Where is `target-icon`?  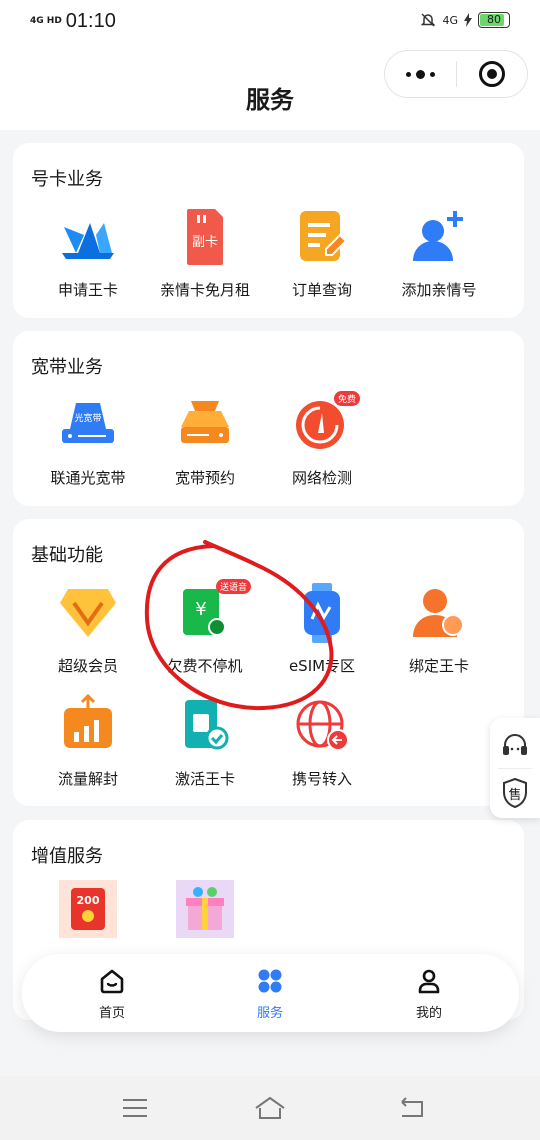 target-icon is located at coordinates (491, 74).